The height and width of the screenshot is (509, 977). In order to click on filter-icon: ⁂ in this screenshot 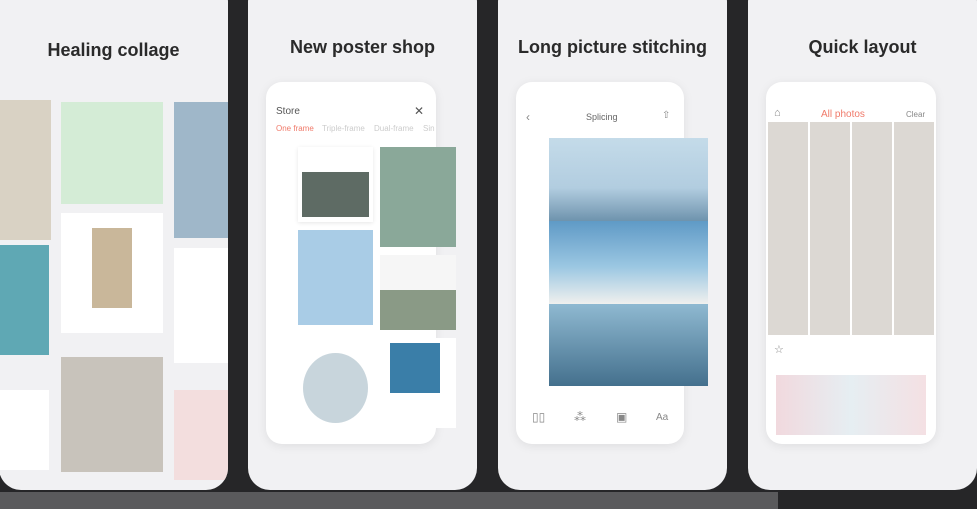, I will do `click(580, 417)`.